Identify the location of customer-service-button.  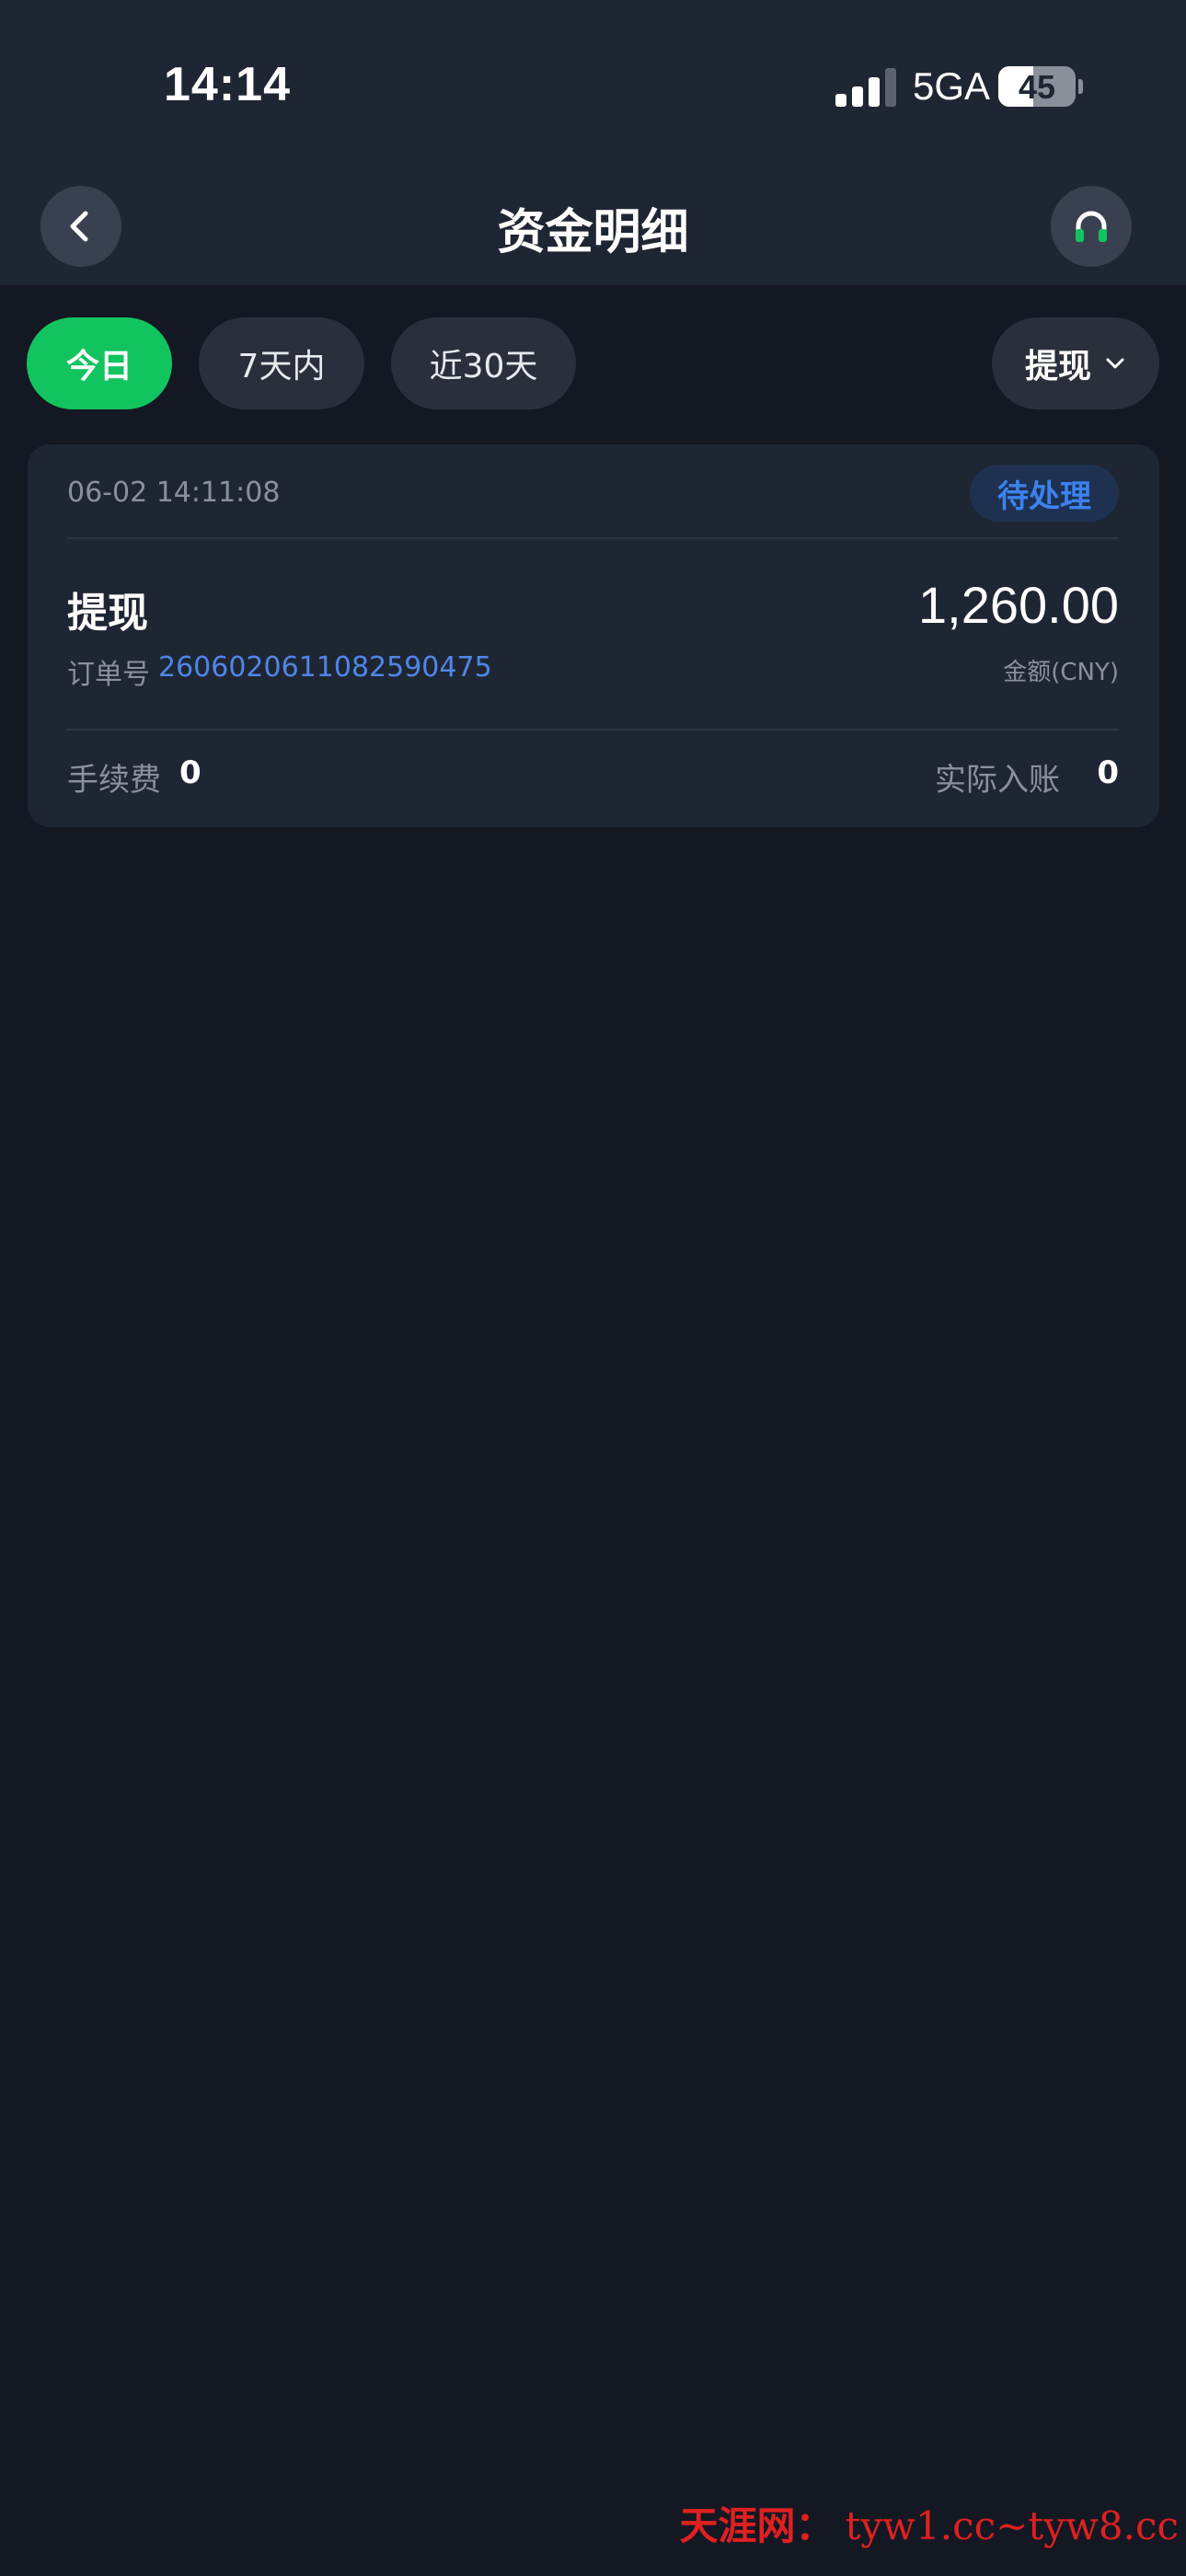
(1091, 226).